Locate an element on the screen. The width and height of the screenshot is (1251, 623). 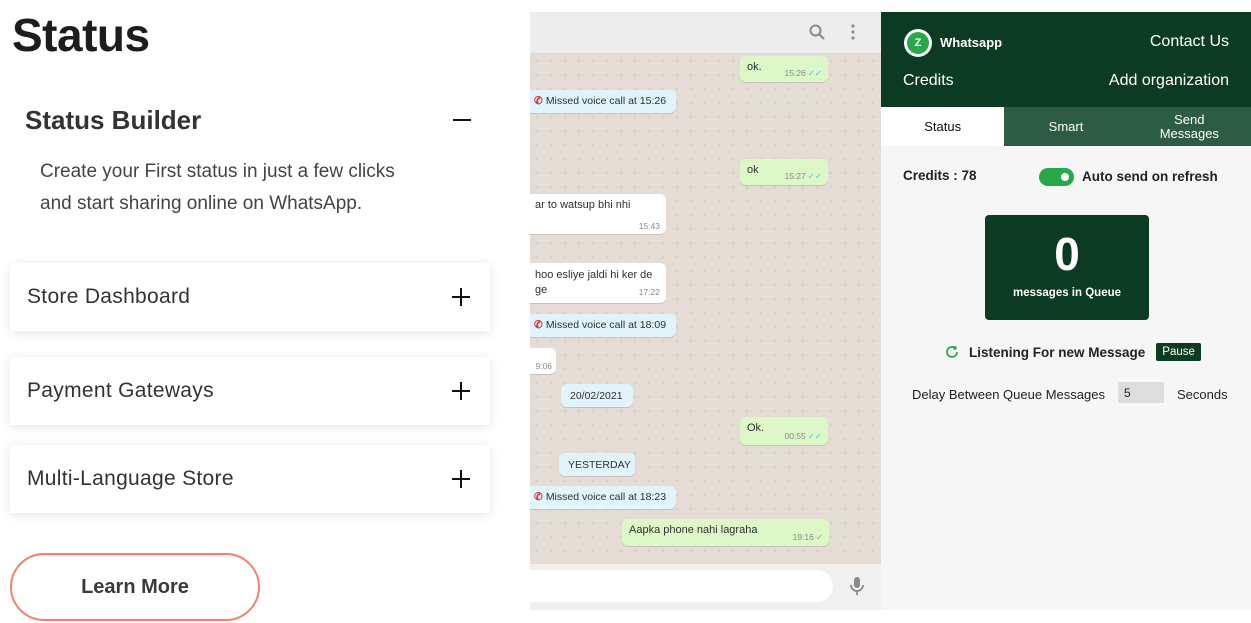
message-meta: 00:55 ✓✓ is located at coordinates (803, 436).